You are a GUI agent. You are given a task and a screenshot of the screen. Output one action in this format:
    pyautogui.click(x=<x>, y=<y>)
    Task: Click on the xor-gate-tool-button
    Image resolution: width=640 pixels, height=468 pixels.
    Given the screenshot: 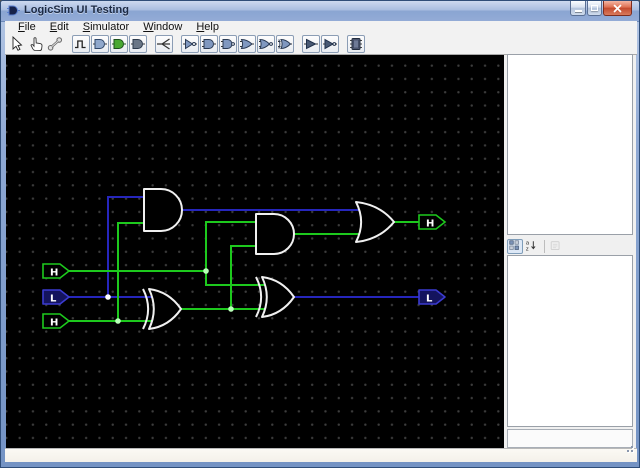 What is the action you would take?
    pyautogui.click(x=285, y=44)
    